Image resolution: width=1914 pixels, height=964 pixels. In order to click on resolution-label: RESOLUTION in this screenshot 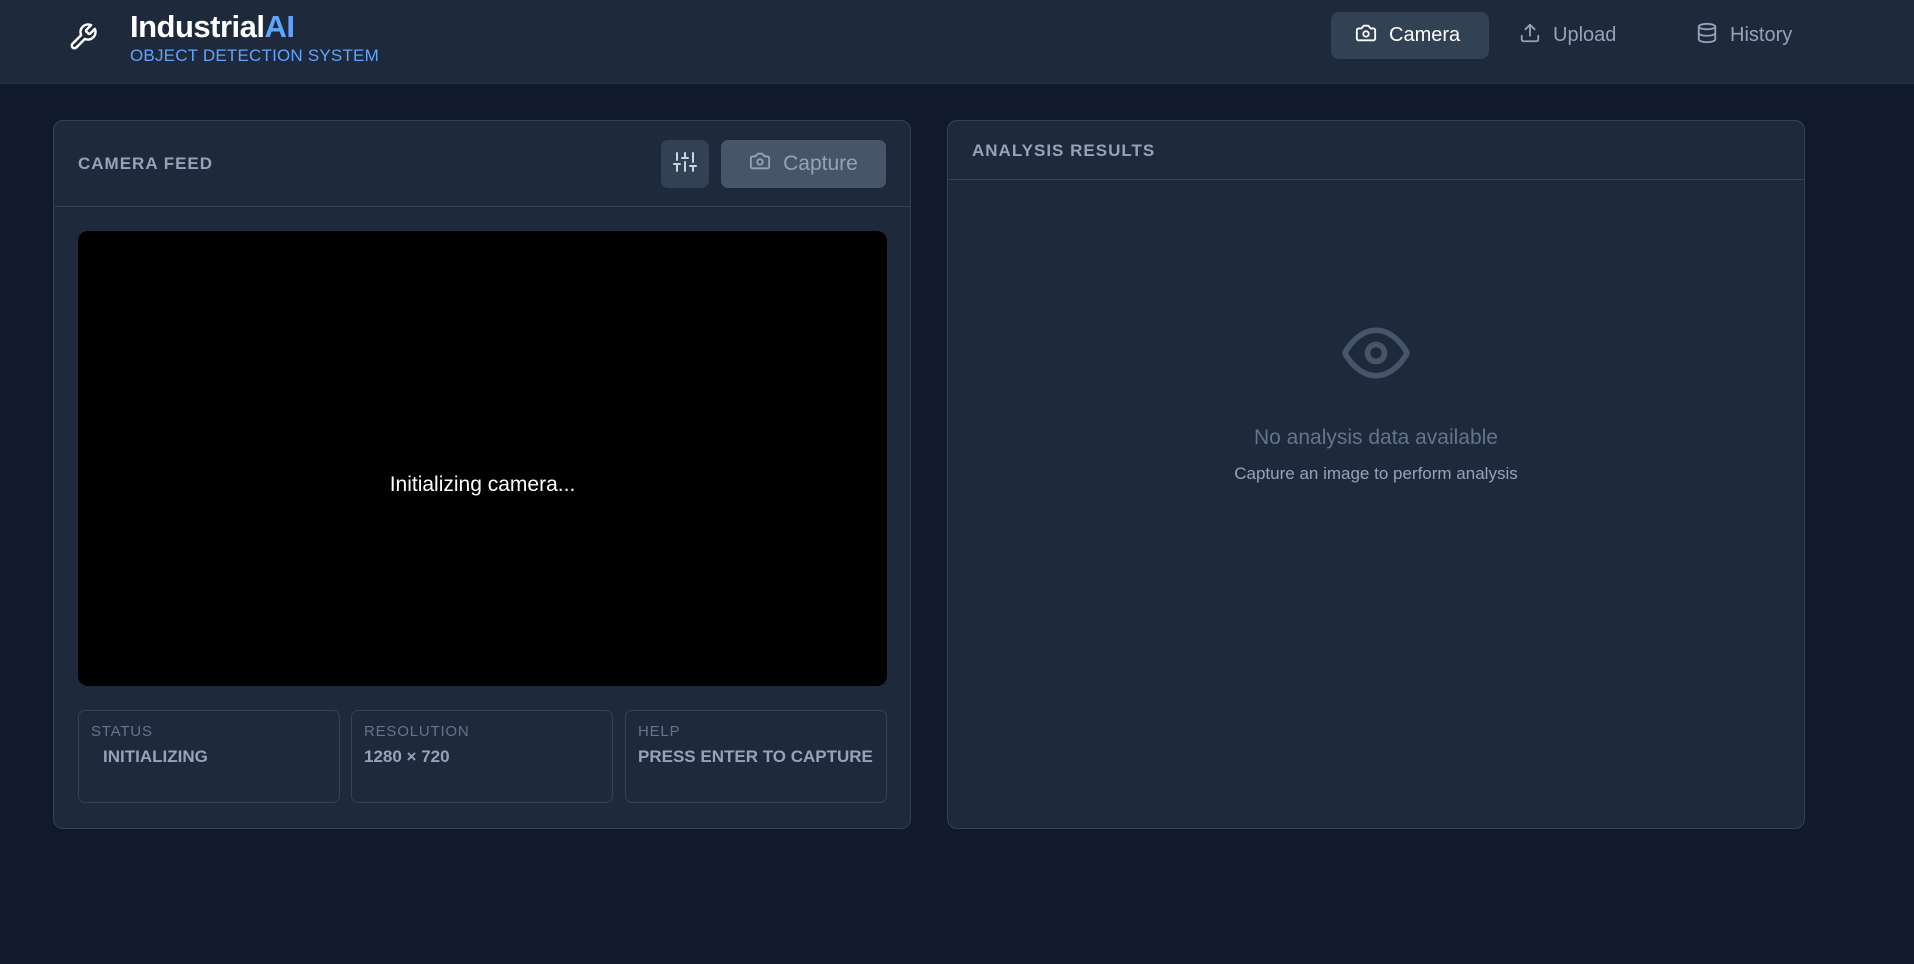, I will do `click(417, 731)`.